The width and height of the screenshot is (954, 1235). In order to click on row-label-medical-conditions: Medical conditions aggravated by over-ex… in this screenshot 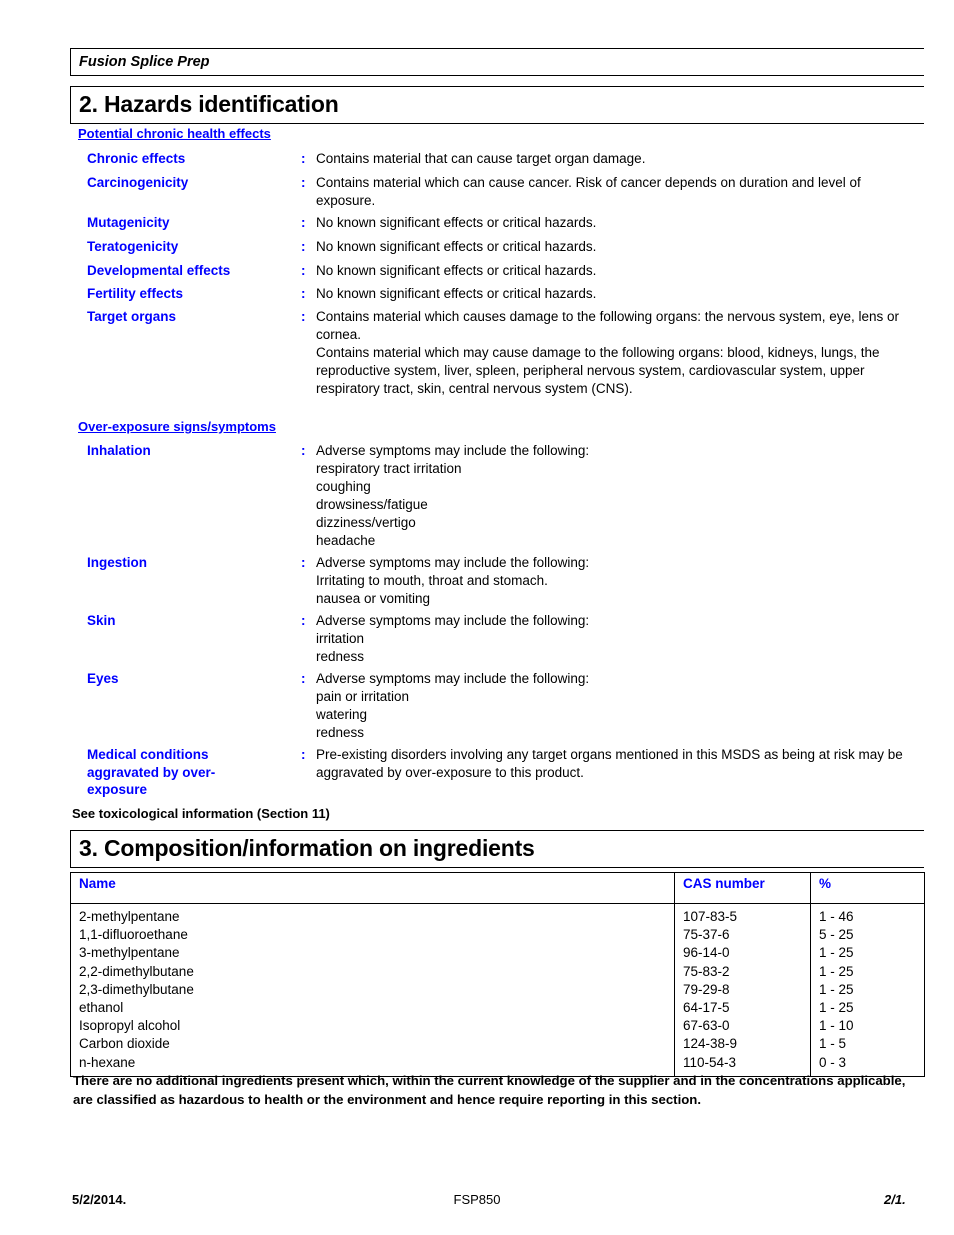, I will do `click(151, 772)`.